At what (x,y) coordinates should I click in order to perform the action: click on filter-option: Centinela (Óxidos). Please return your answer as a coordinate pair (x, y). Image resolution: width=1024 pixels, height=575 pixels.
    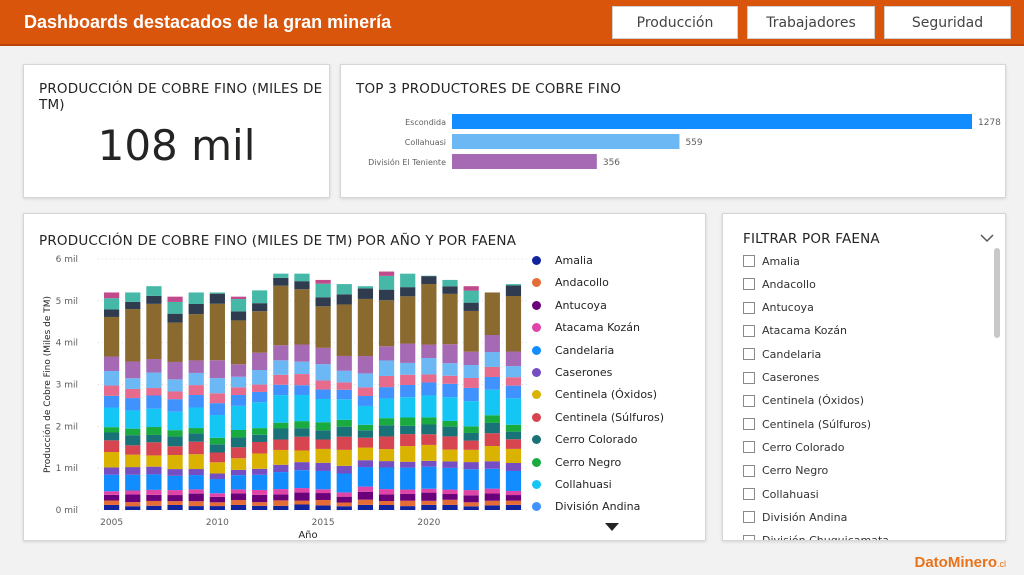
    Looking at the image, I should click on (803, 401).